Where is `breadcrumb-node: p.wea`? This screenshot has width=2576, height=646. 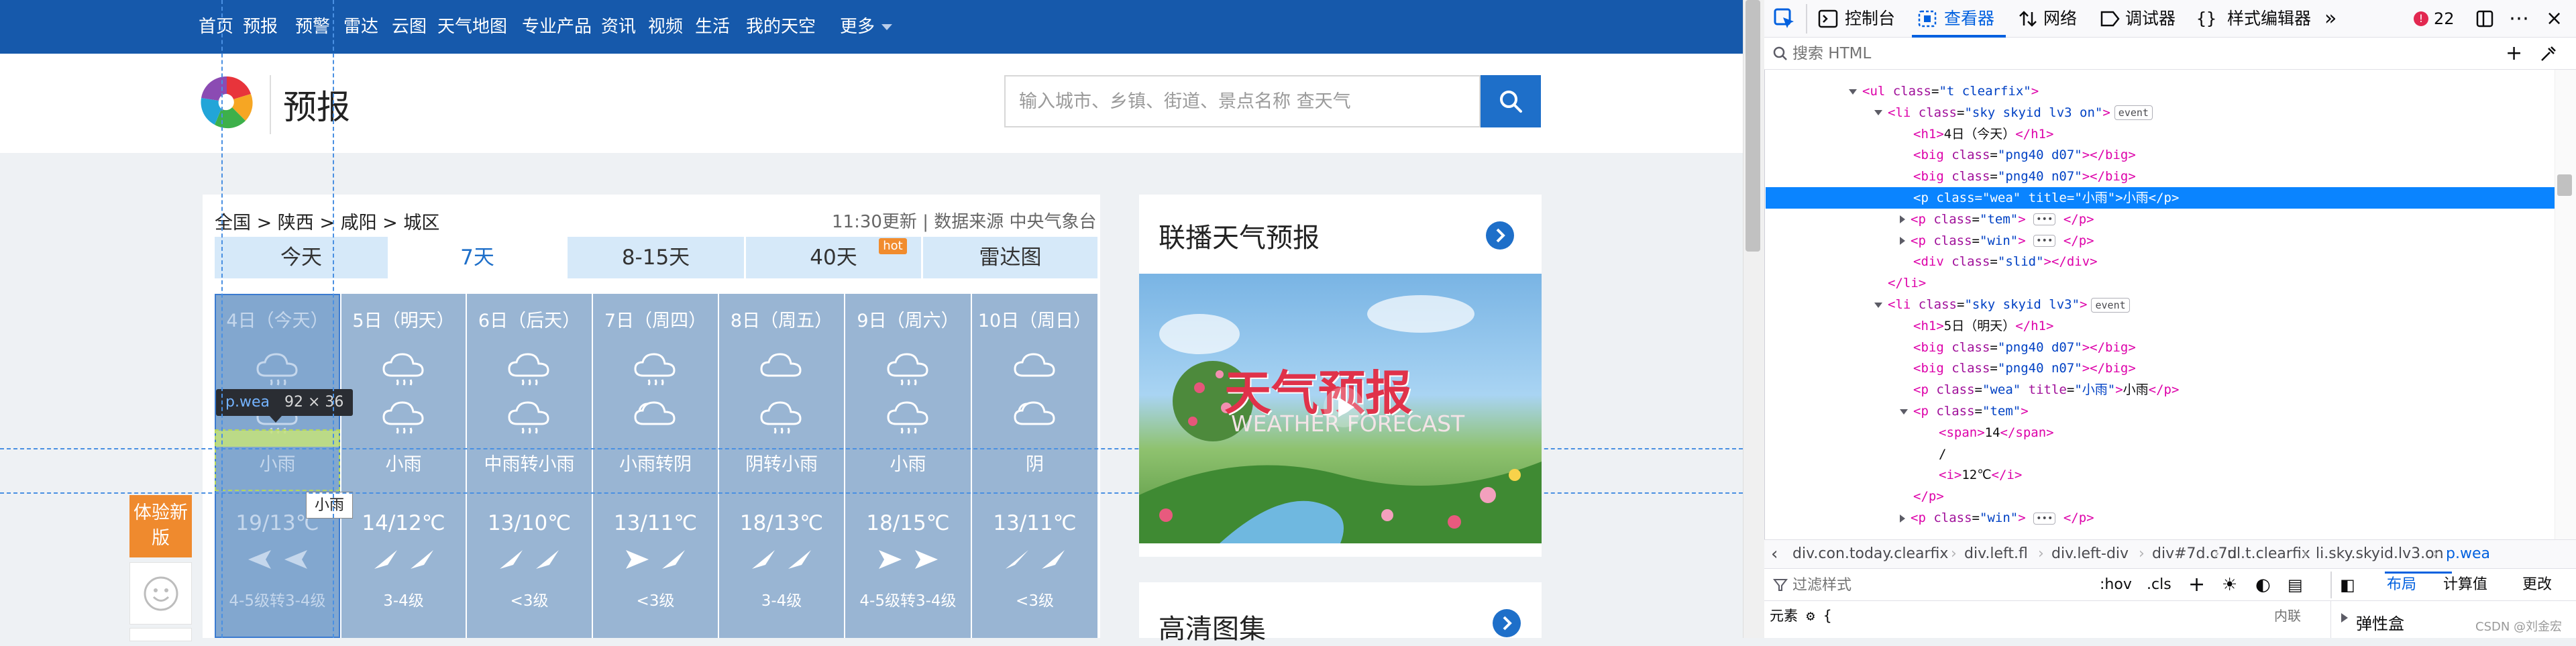
breadcrumb-node: p.wea is located at coordinates (2468, 554).